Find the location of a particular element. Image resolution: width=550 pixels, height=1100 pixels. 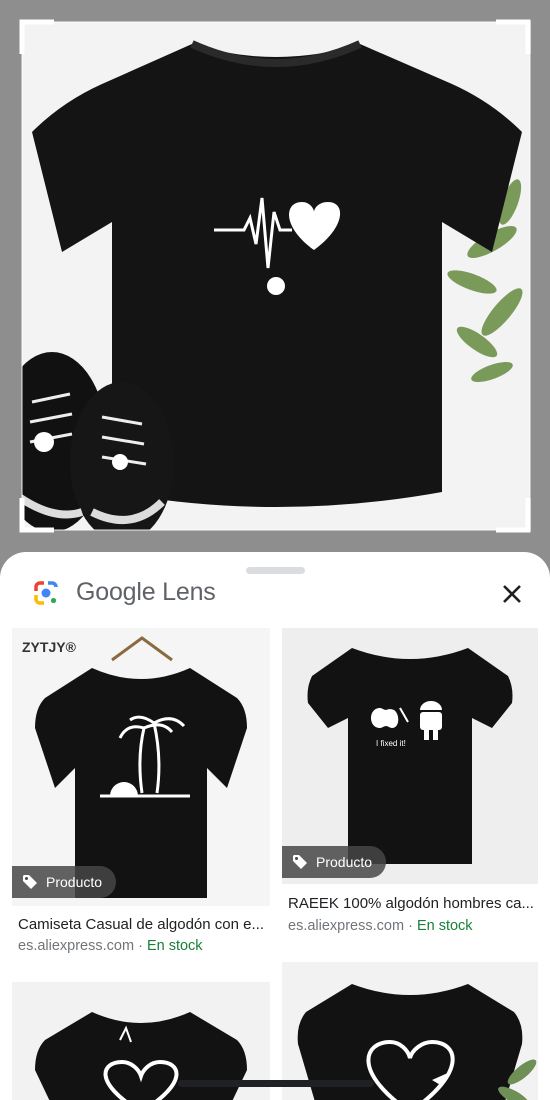

android-print is located at coordinates (431, 721).